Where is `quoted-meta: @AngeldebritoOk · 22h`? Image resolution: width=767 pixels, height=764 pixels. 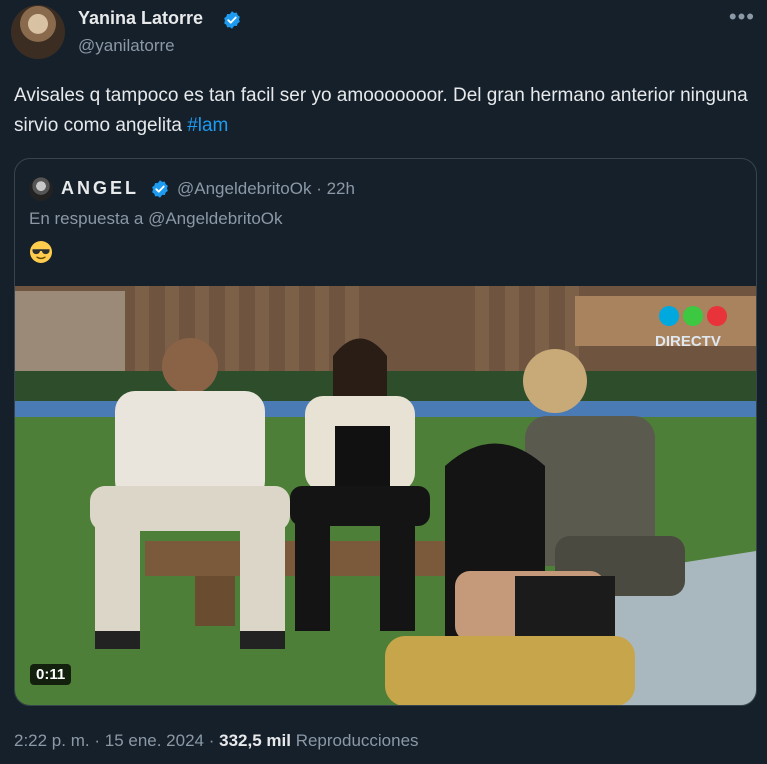 quoted-meta: @AngeldebritoOk · 22h is located at coordinates (266, 189).